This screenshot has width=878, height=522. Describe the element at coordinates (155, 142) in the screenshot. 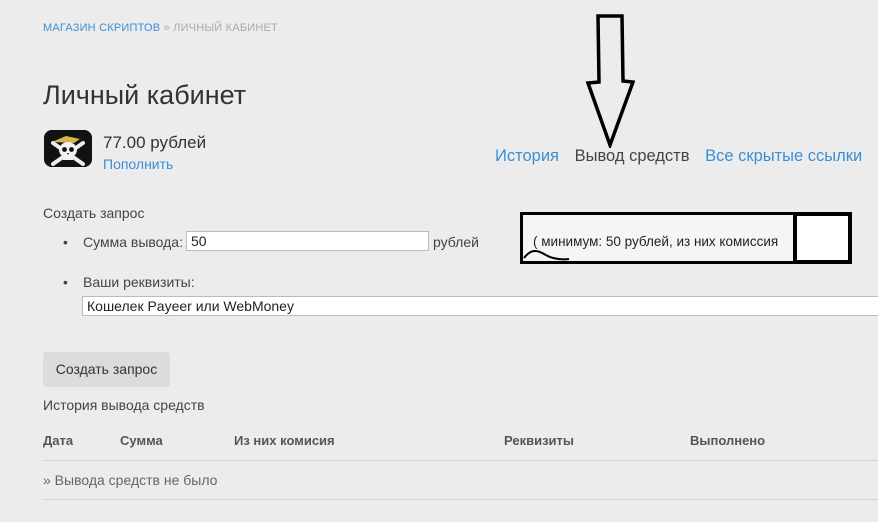

I see `balance-amount: 77.00 рублей` at that location.